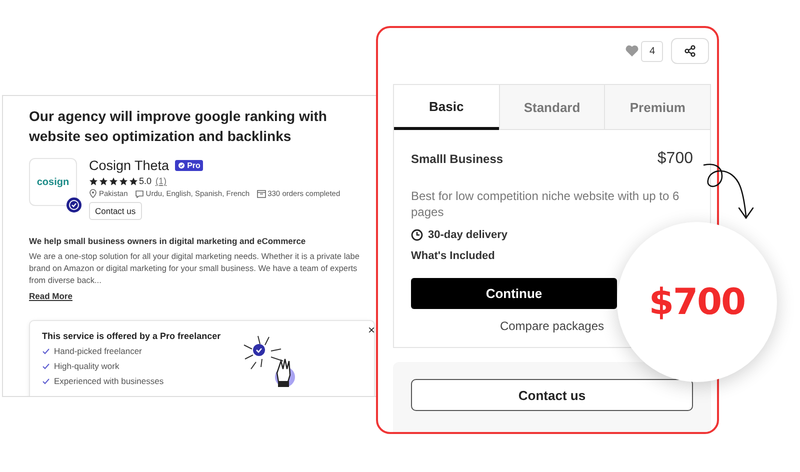 This screenshot has width=800, height=472. What do you see at coordinates (652, 51) in the screenshot?
I see `likes-count: 4` at bounding box center [652, 51].